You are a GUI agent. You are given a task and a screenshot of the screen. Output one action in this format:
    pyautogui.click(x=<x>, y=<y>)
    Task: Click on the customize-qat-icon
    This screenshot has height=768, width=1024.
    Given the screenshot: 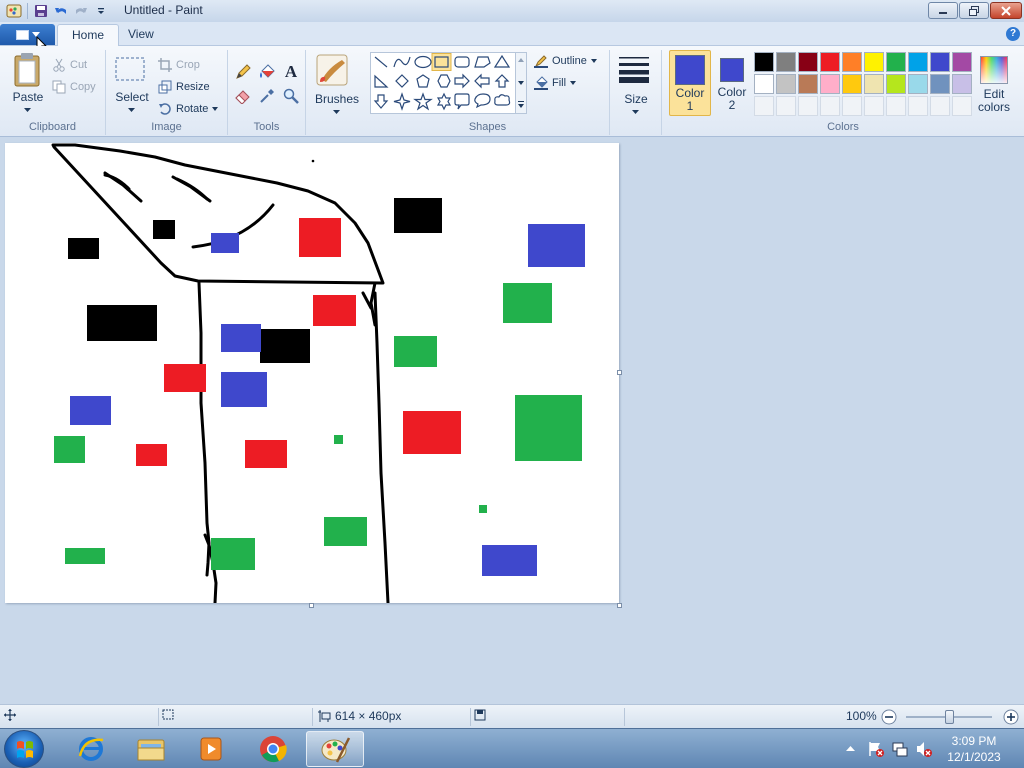 What is the action you would take?
    pyautogui.click(x=101, y=11)
    